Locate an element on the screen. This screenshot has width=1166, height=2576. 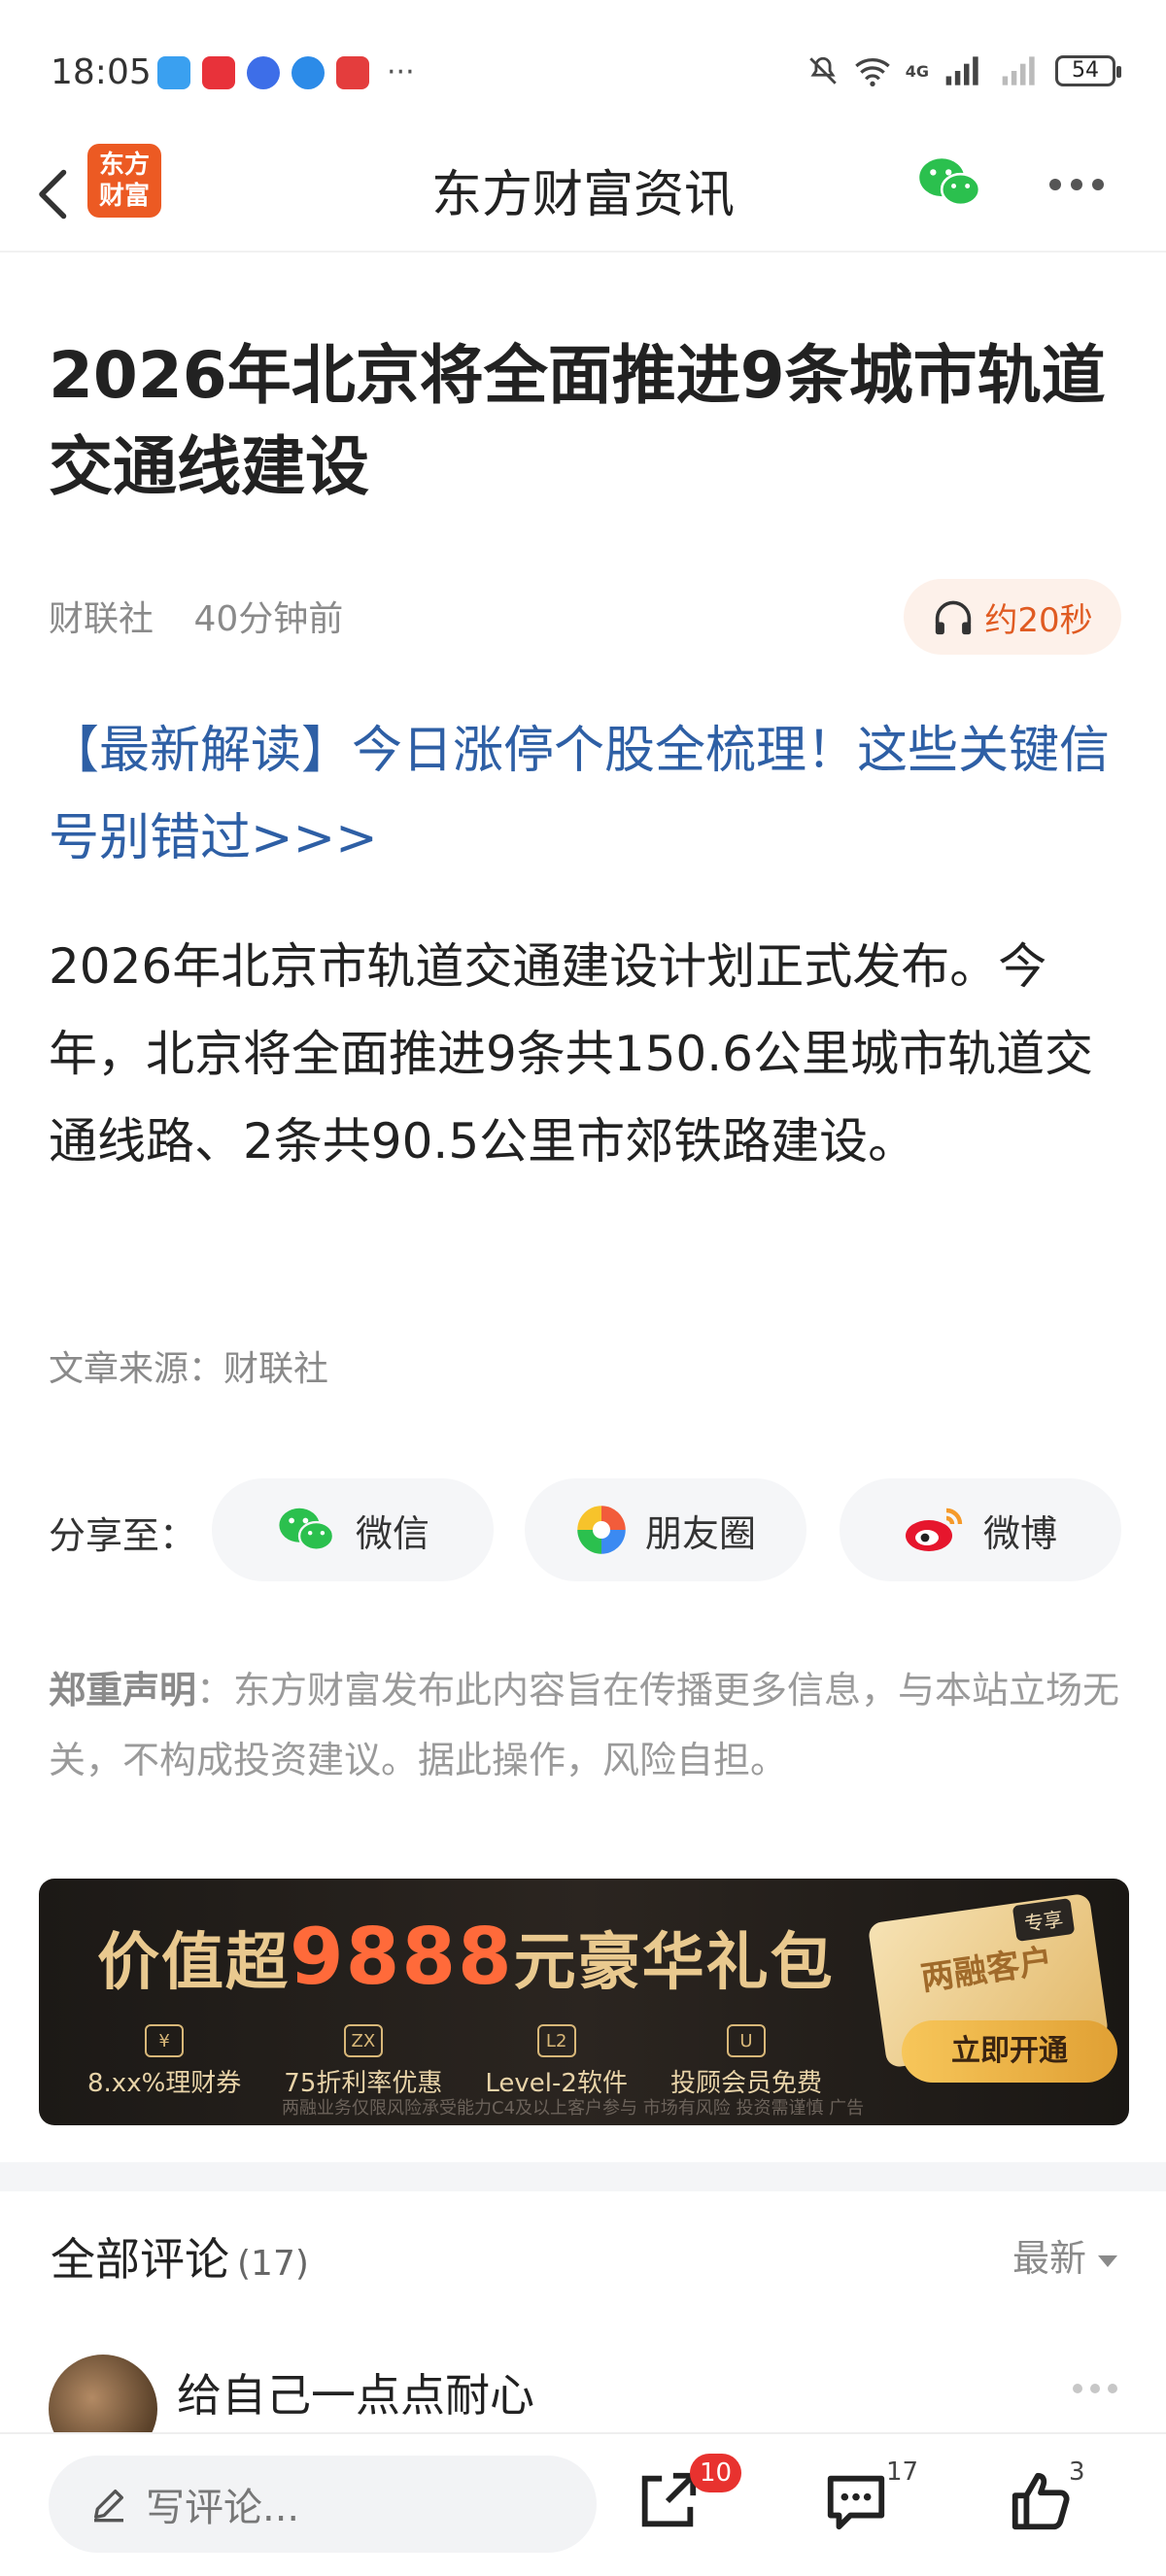
signal-icon is located at coordinates (961, 70).